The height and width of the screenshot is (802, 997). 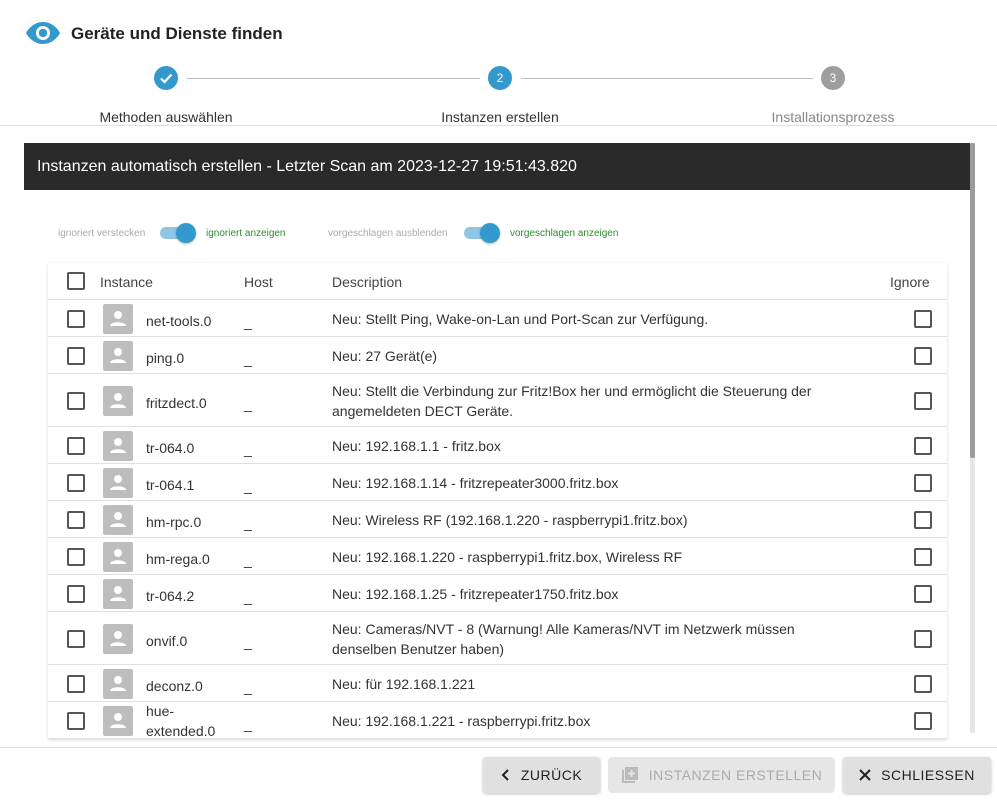 I want to click on instance-description: Neu: für 192.168.1.221, so click(x=404, y=684).